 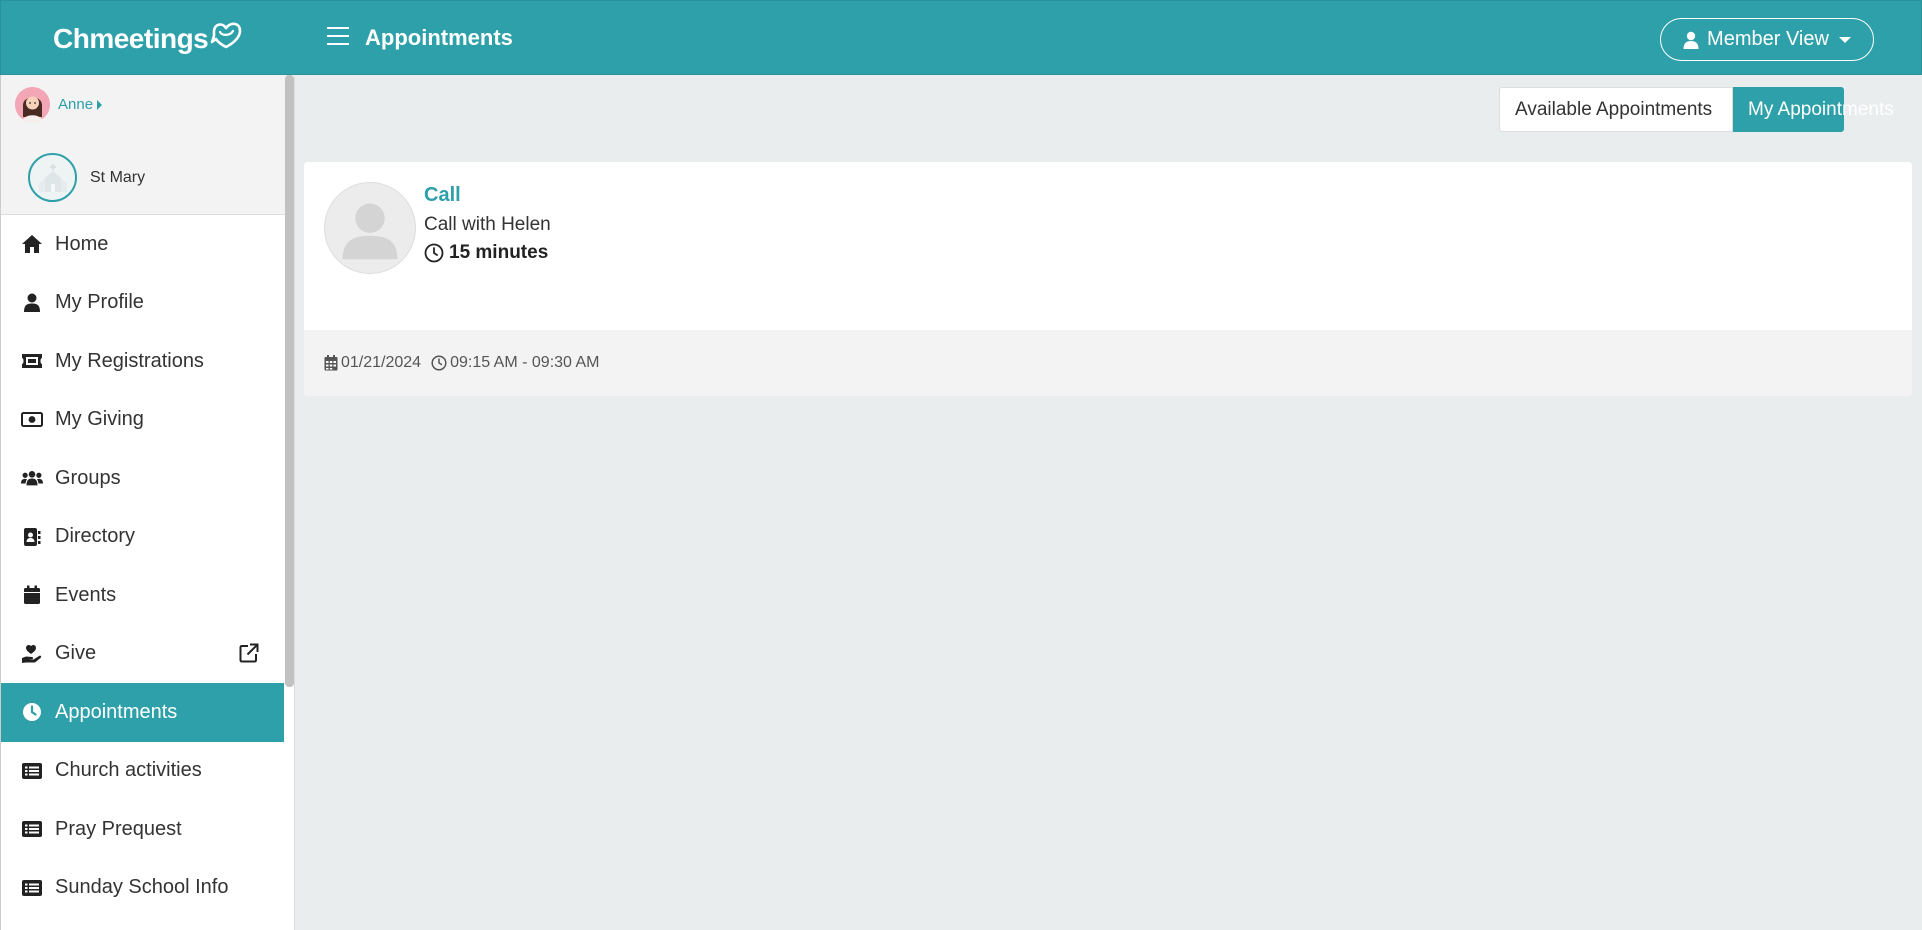 I want to click on sidebar-item-appointments: Appointments, so click(x=142, y=712).